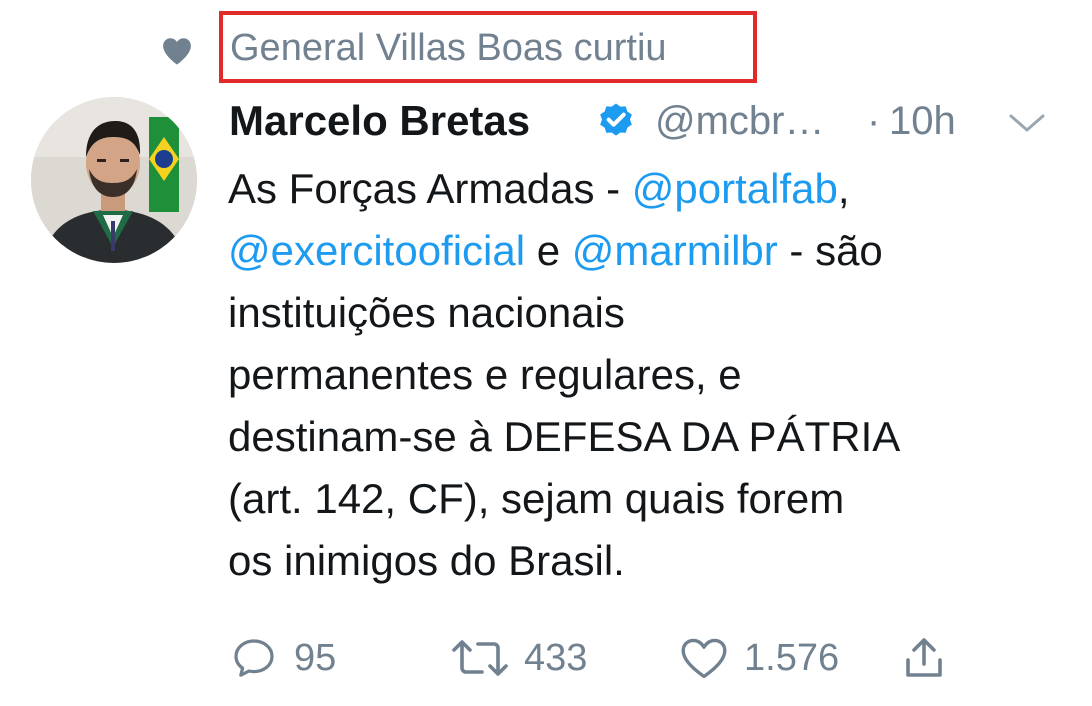 This screenshot has width=1092, height=706. What do you see at coordinates (792, 658) in the screenshot?
I see `like-count: 1.576` at bounding box center [792, 658].